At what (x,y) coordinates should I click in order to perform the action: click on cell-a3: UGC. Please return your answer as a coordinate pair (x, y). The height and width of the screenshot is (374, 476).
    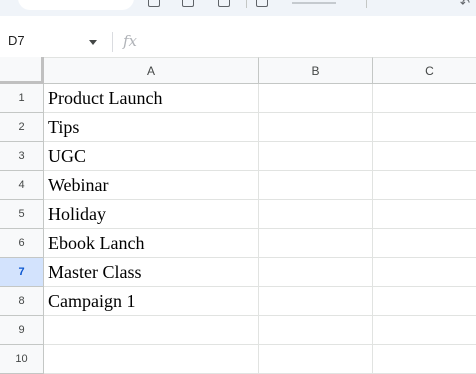
    Looking at the image, I should click on (151, 156).